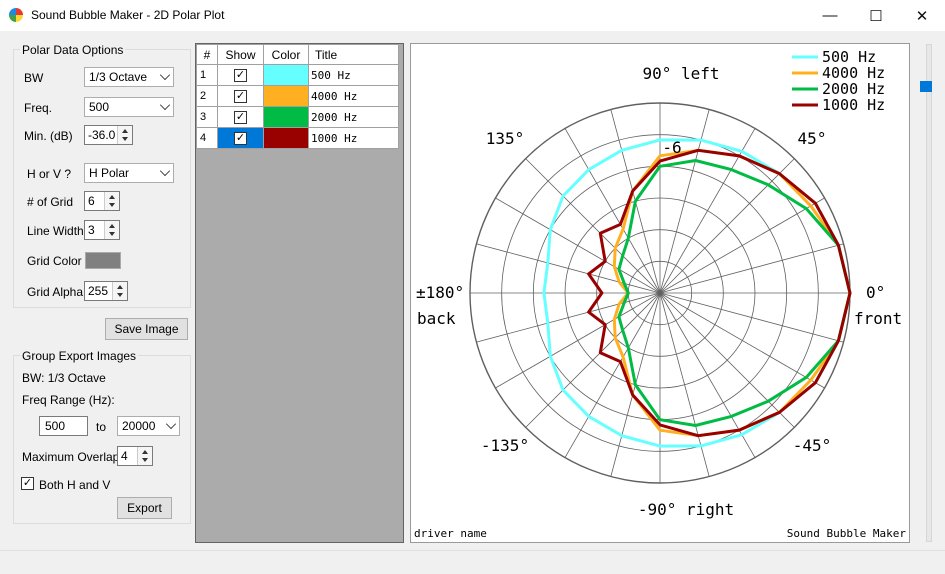 The image size is (945, 574). Describe the element at coordinates (103, 260) in the screenshot. I see `grid-color-swatch` at that location.